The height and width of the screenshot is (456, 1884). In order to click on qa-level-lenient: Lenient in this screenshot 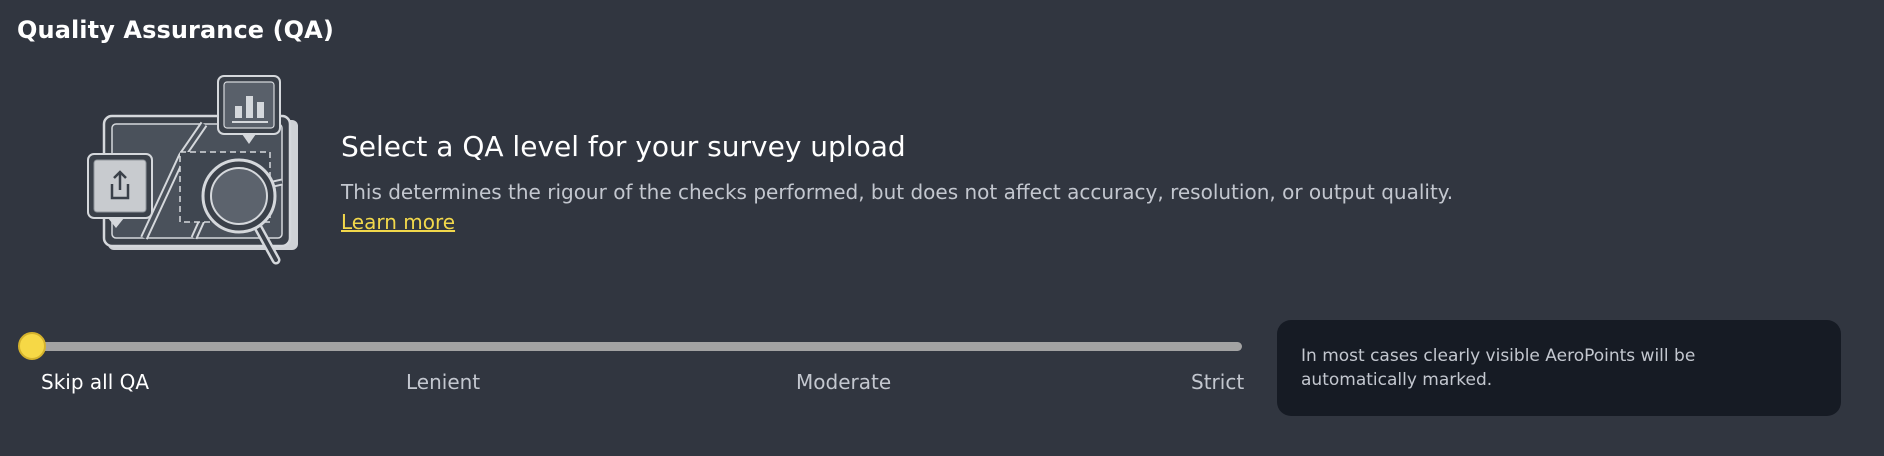, I will do `click(443, 382)`.